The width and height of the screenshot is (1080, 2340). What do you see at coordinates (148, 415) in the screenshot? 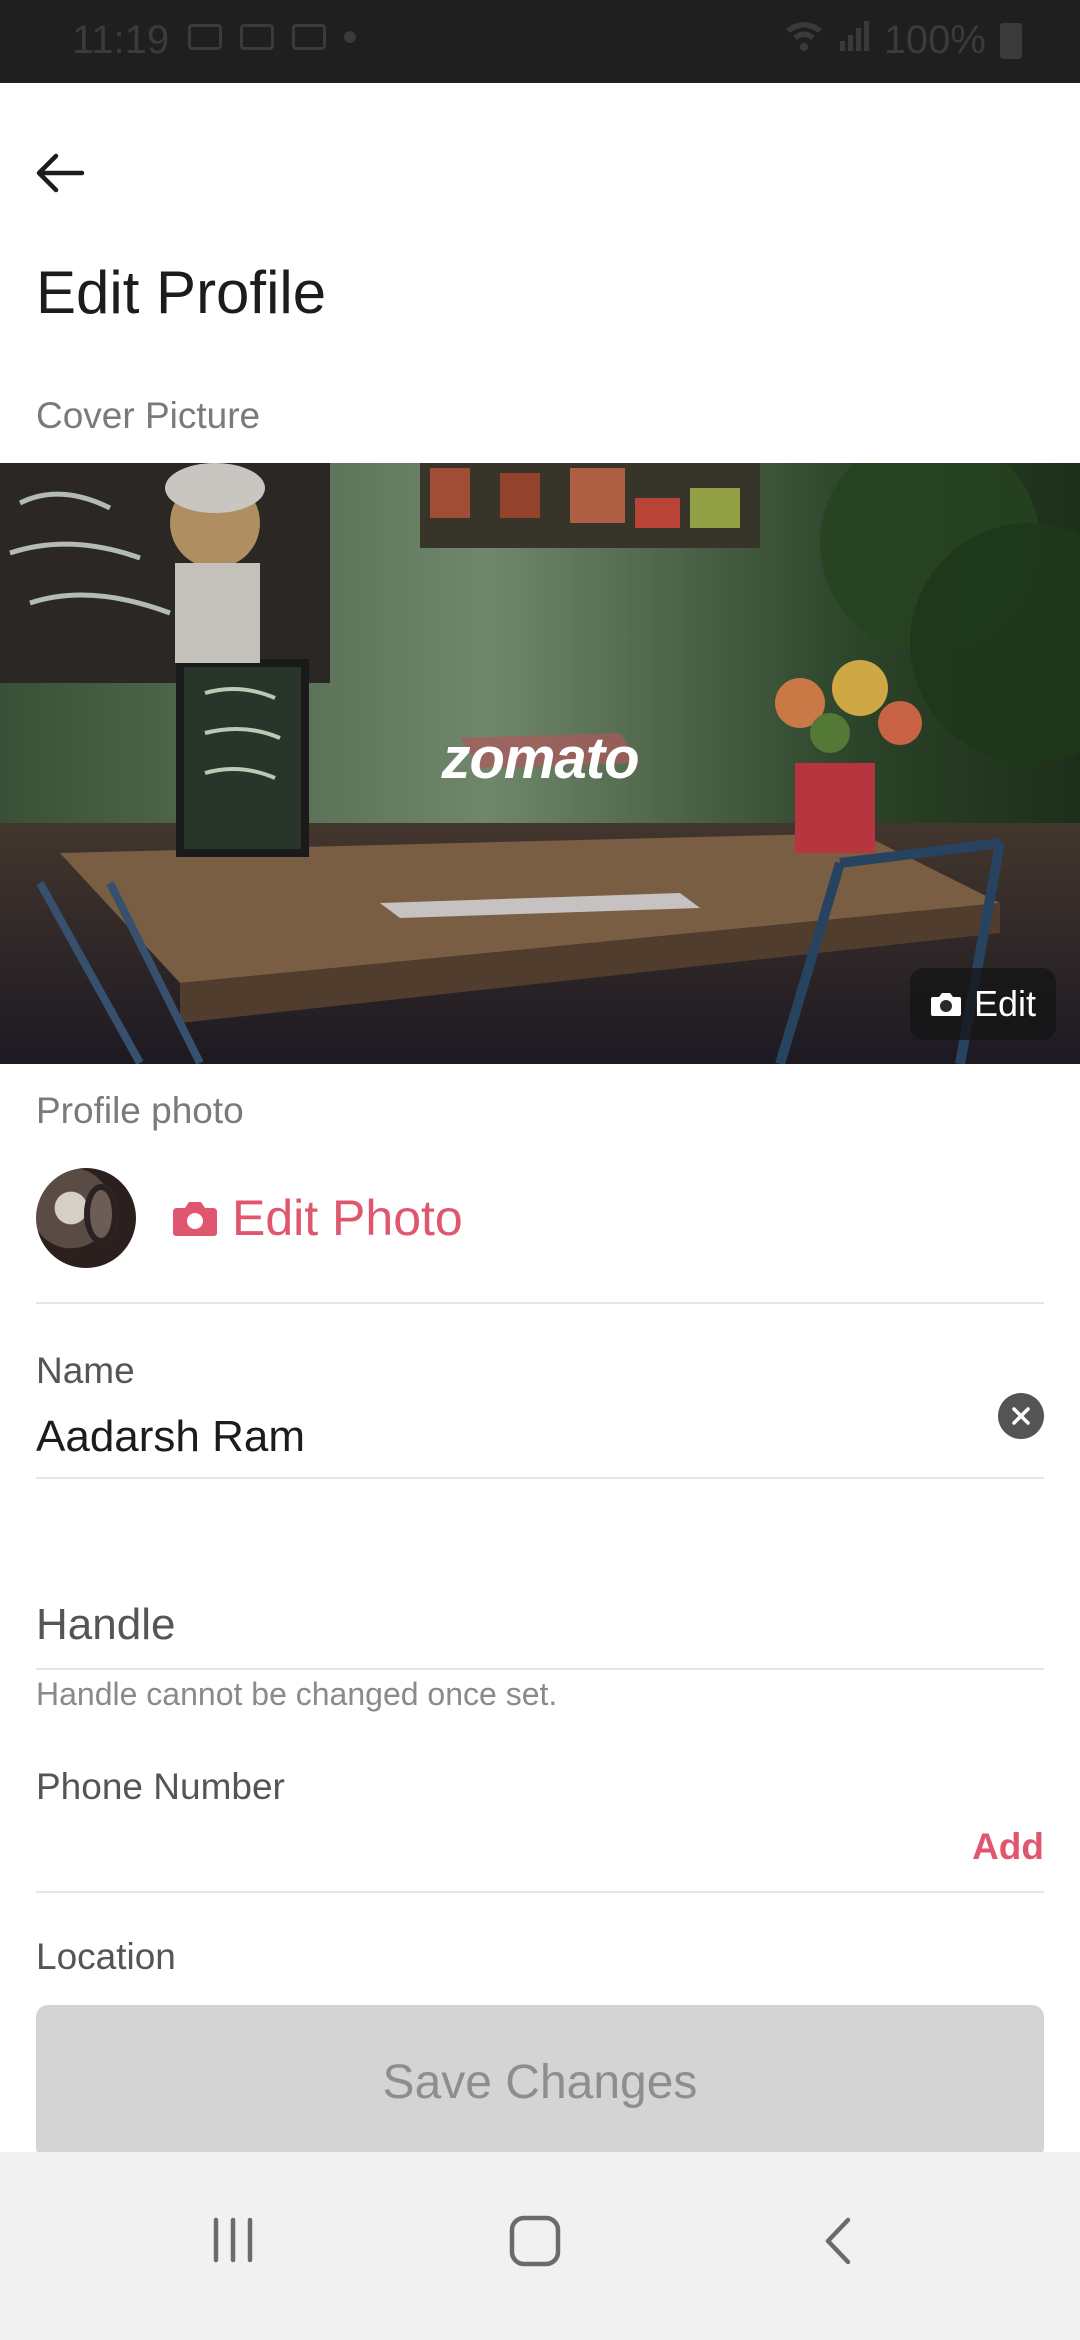
I see `cover-picture-label: Cover Picture` at bounding box center [148, 415].